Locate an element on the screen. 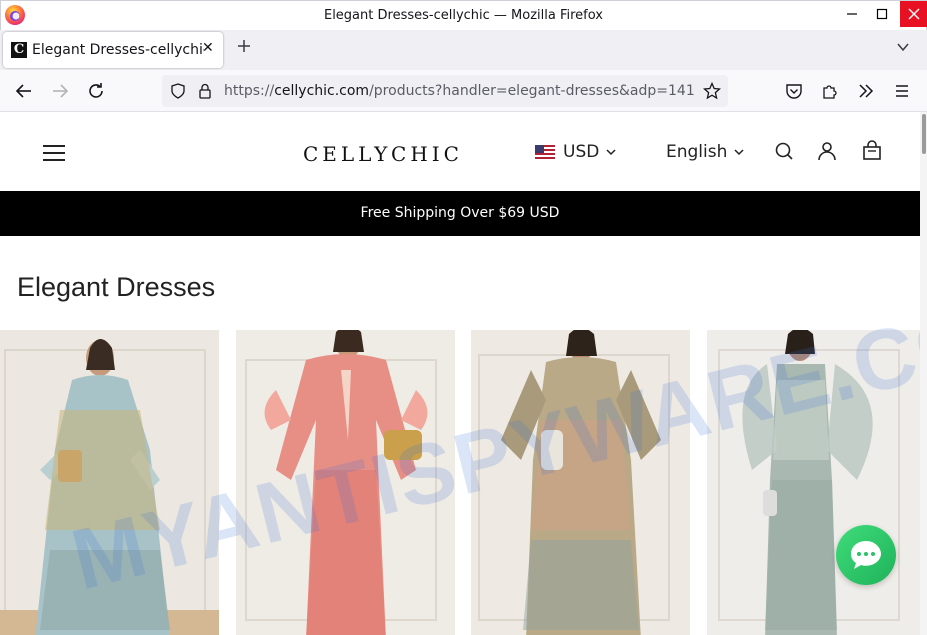 The height and width of the screenshot is (635, 927). tab-favicon: C is located at coordinates (19, 50).